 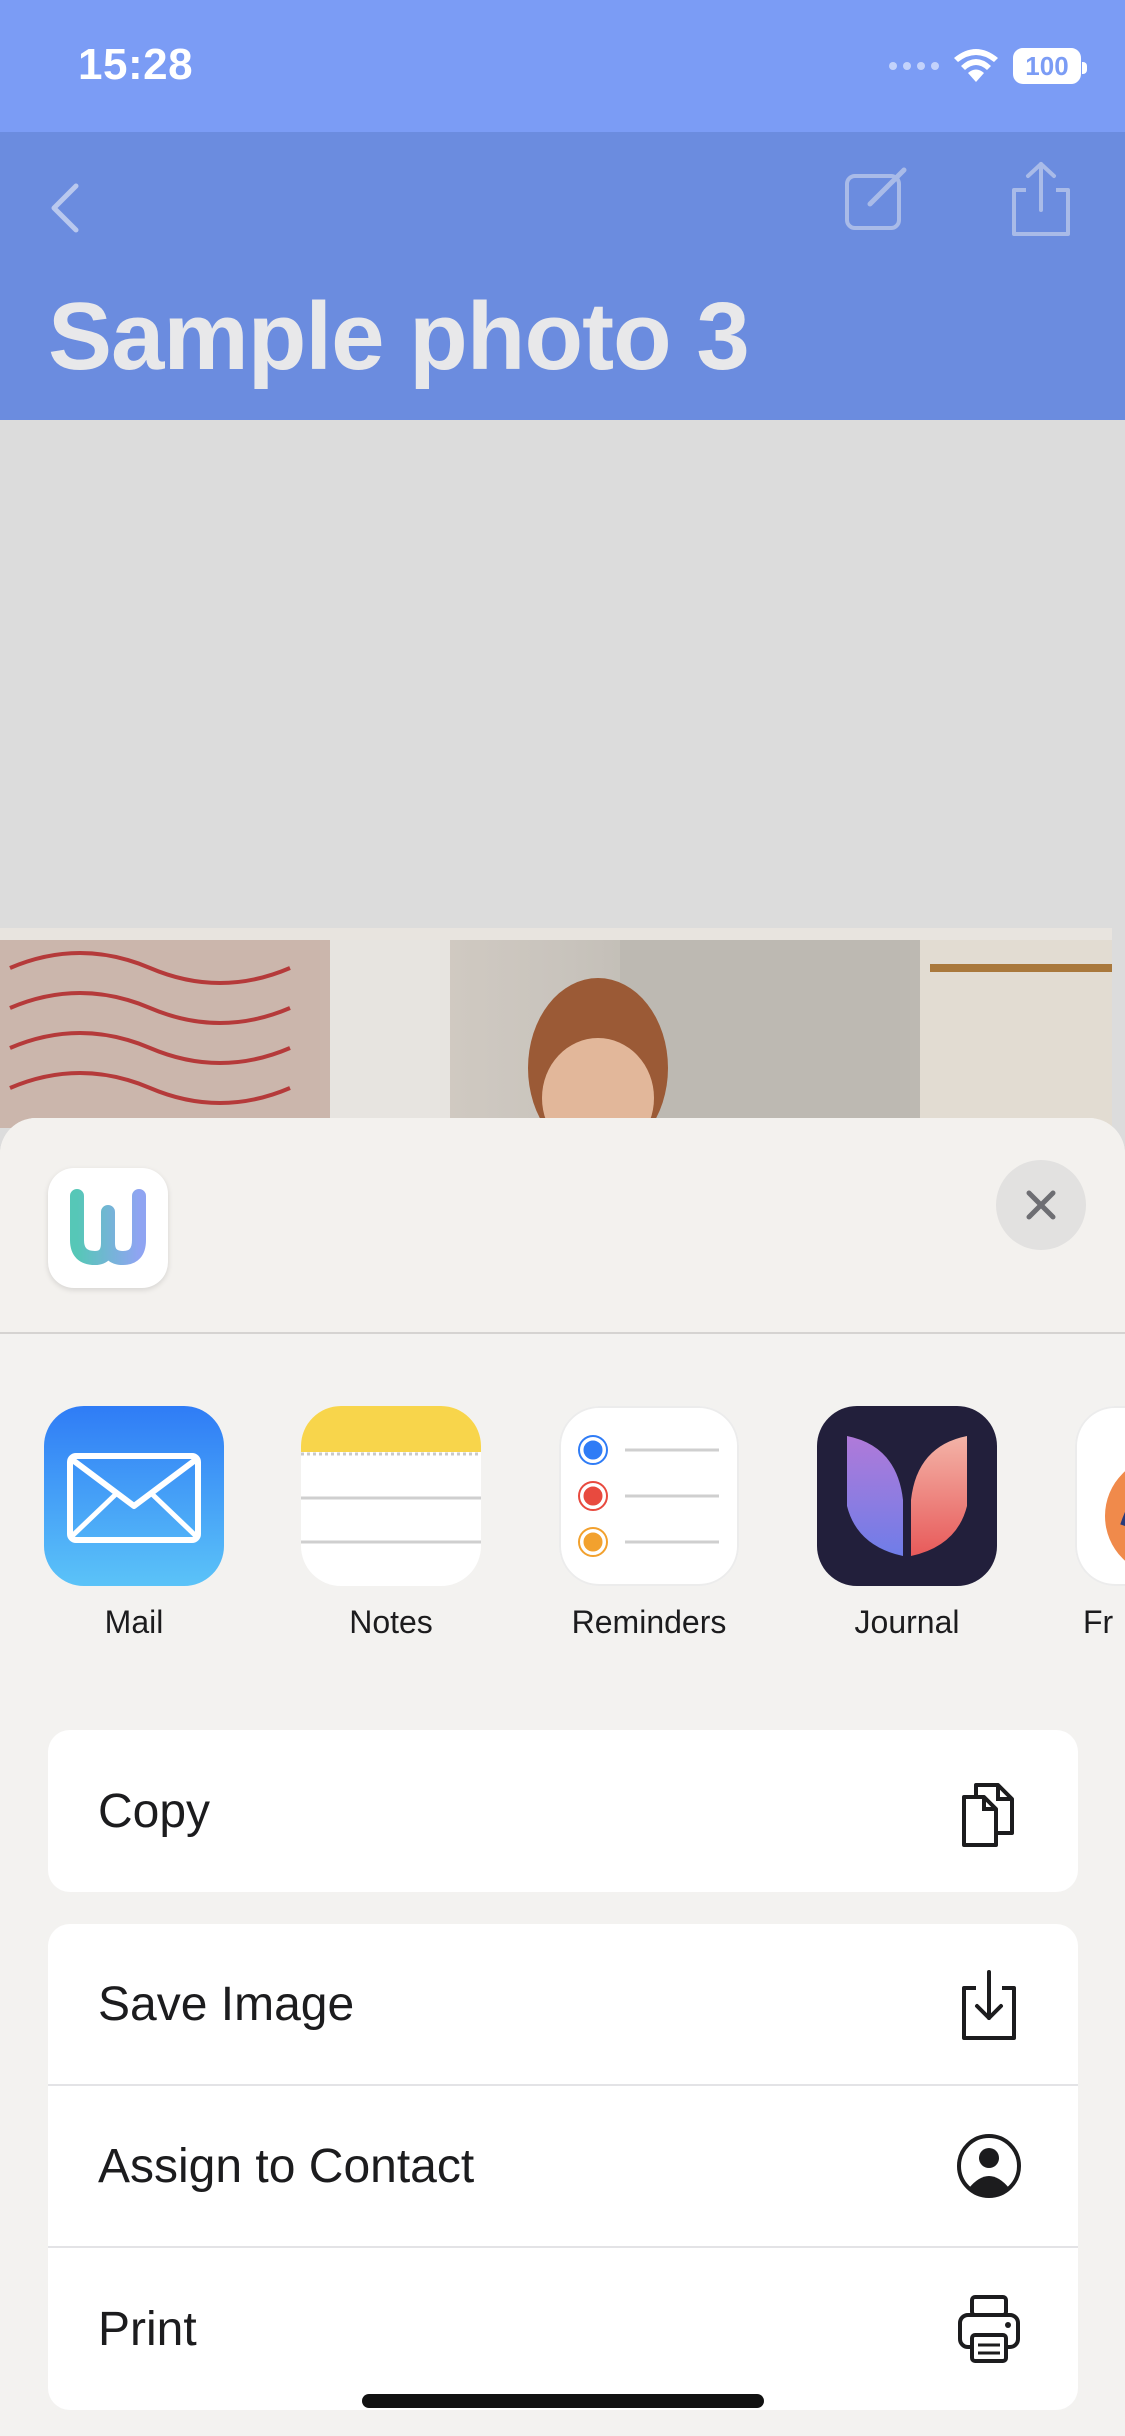 I want to click on freeform-icon, so click(x=1100, y=1496).